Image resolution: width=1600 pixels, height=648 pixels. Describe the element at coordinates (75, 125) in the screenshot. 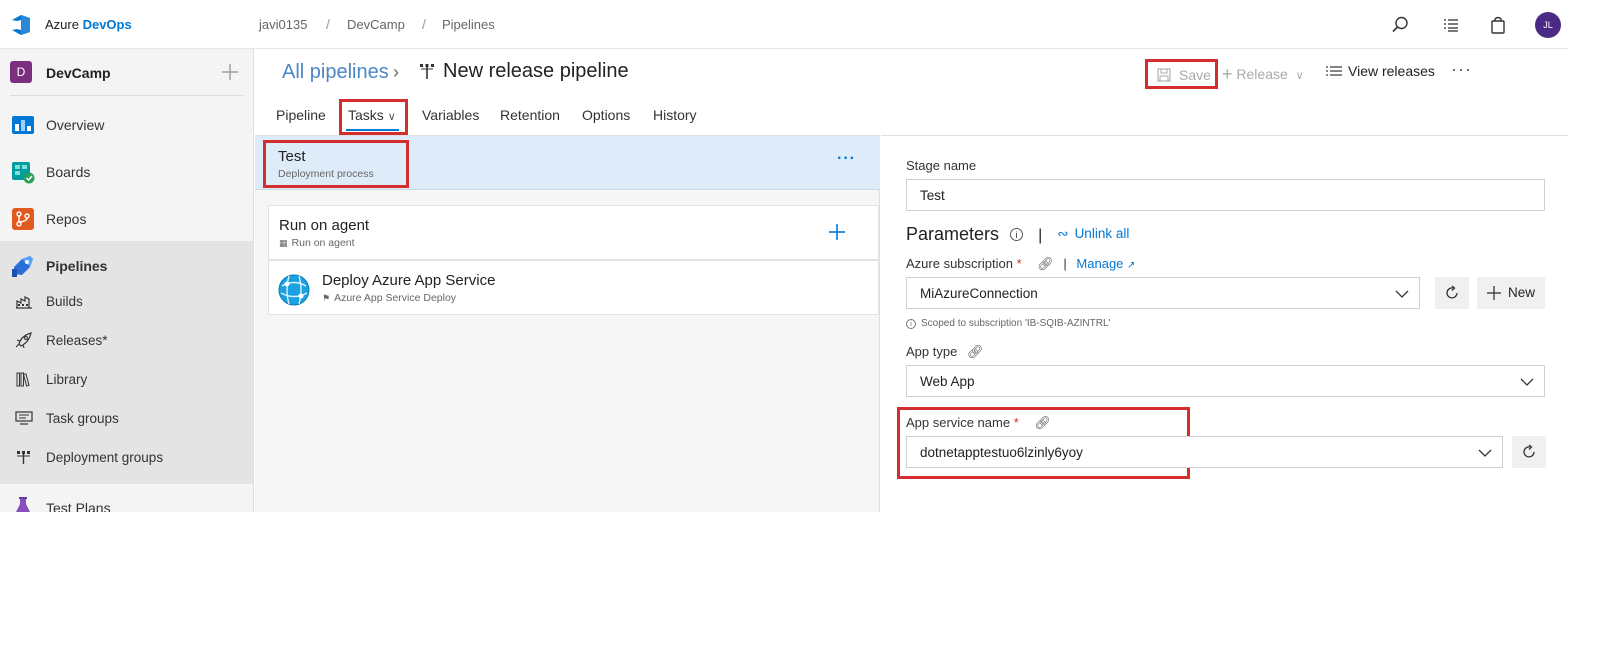

I see `sidebar-item-label: Overview` at that location.